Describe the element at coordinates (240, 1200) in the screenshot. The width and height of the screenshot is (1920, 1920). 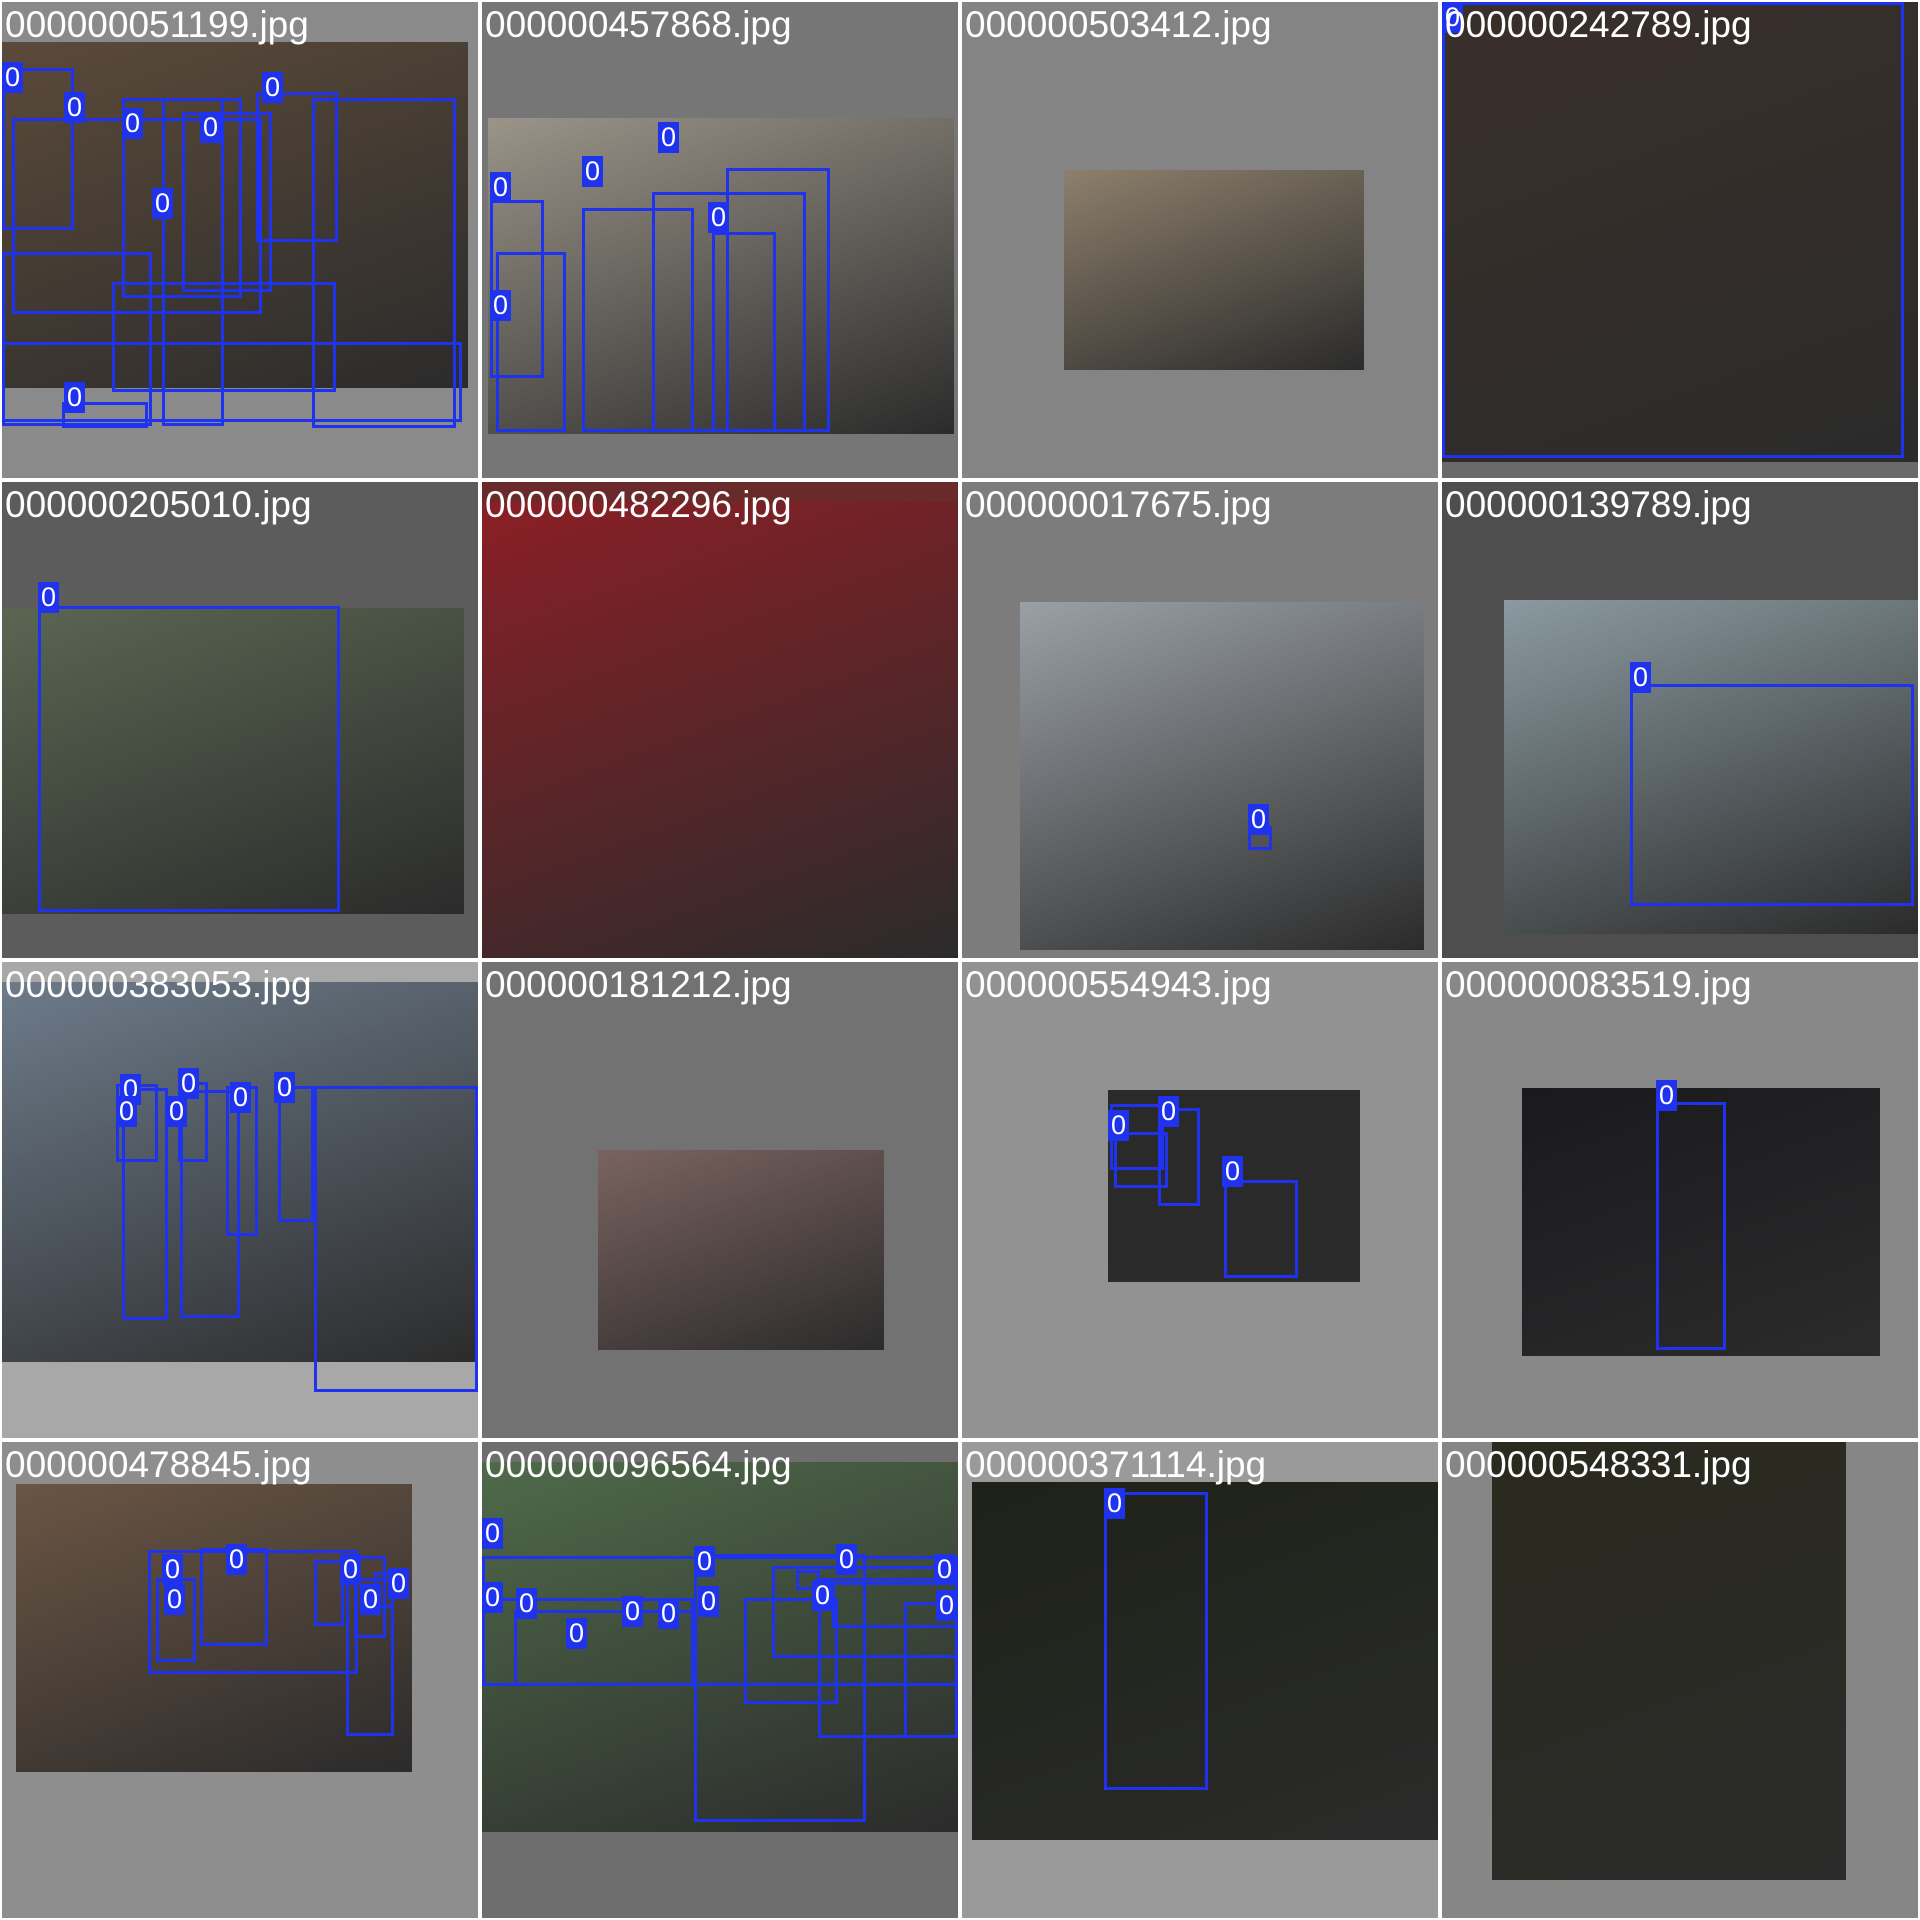
I see `image-tile: 0 0 0 0 0 0 000000383053.jpg` at that location.